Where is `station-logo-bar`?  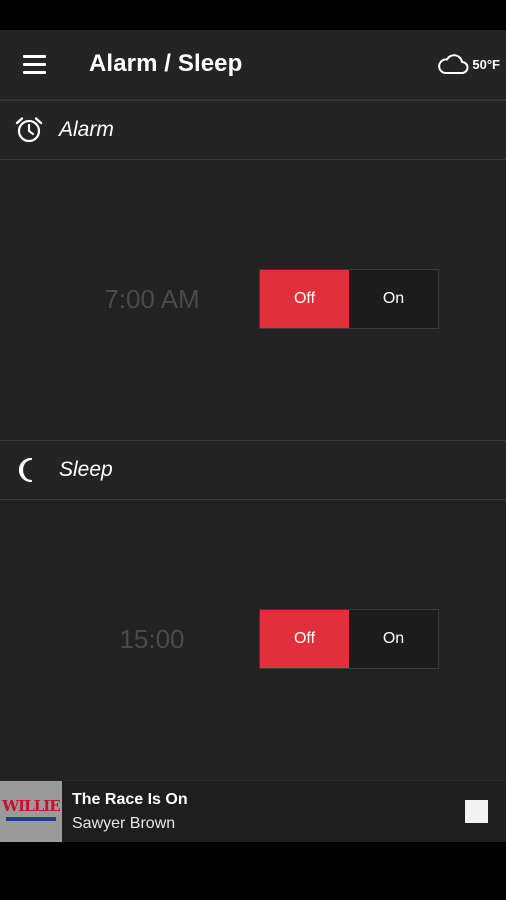
station-logo-bar is located at coordinates (31, 819).